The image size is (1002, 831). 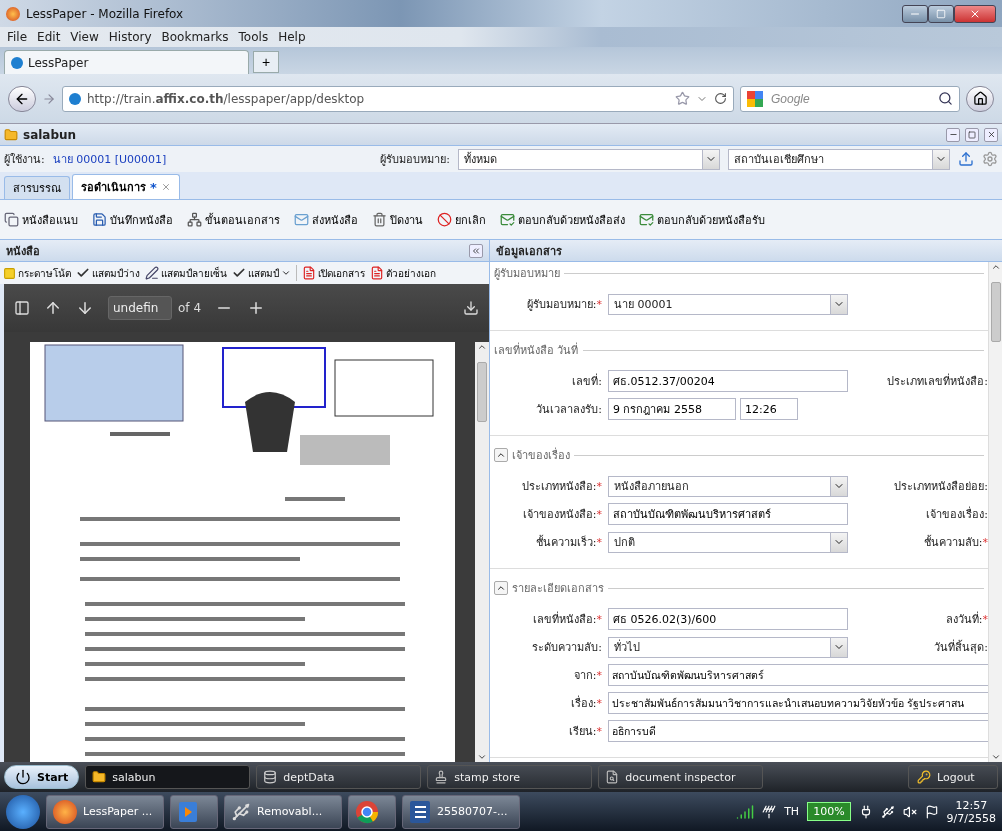 I want to click on close-icon, so click(x=991, y=134).